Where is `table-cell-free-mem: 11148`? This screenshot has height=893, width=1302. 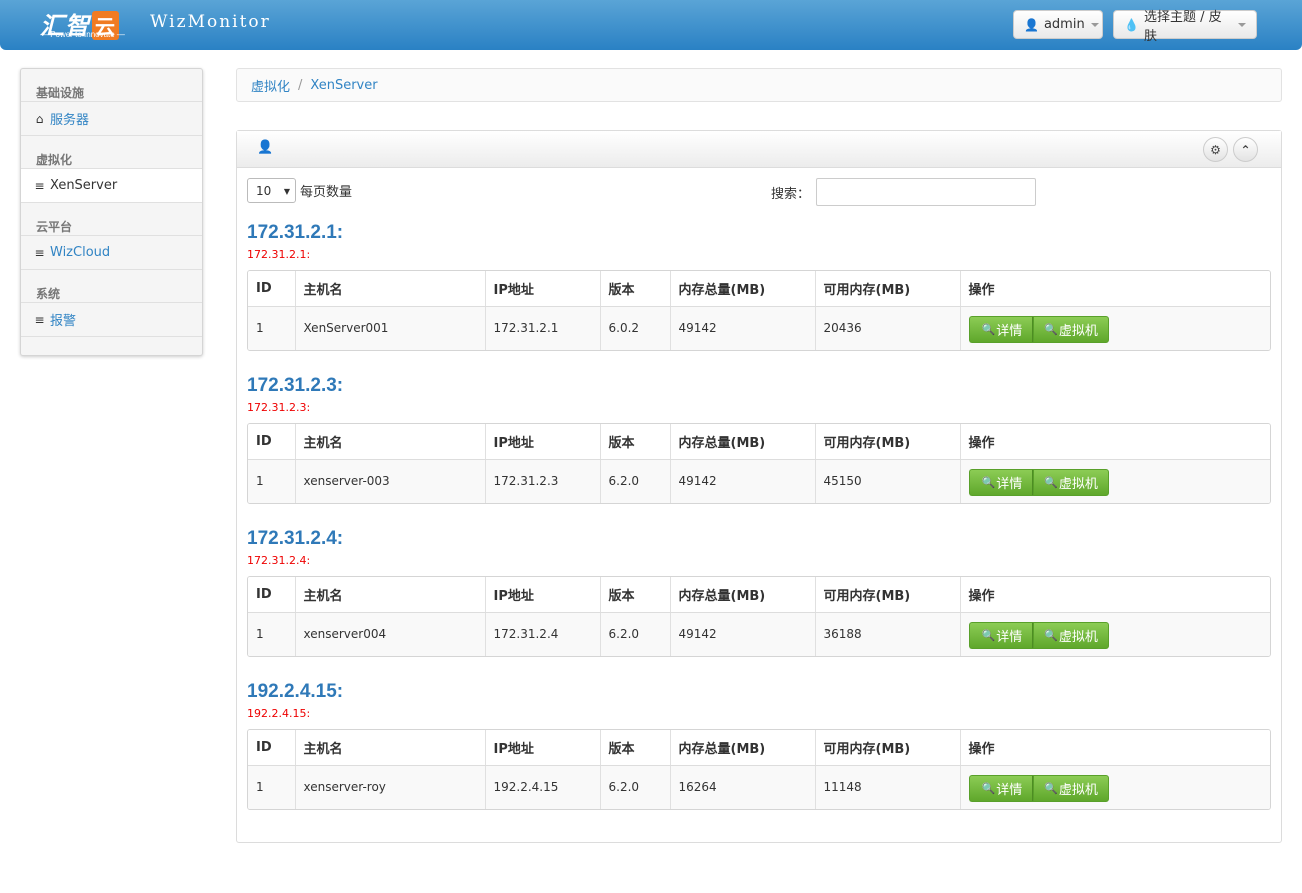 table-cell-free-mem: 11148 is located at coordinates (888, 787).